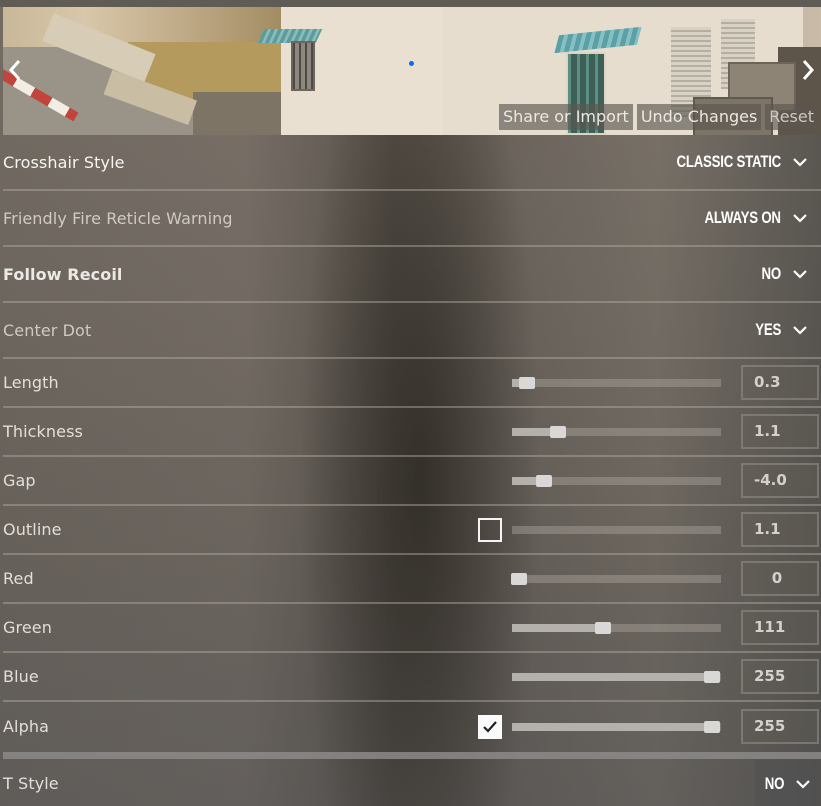 This screenshot has height=806, width=821. Describe the element at coordinates (616, 578) in the screenshot. I see `red-slider` at that location.